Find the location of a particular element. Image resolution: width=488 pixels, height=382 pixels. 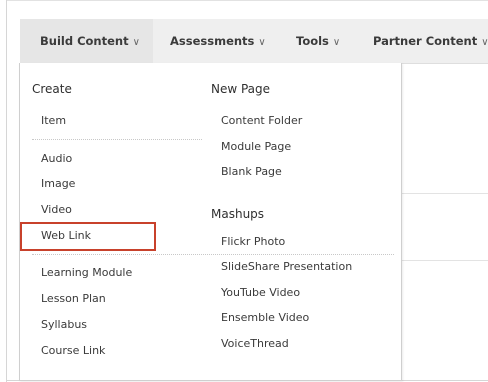

menu-item-youtube-video: YouTube Video is located at coordinates (260, 292).